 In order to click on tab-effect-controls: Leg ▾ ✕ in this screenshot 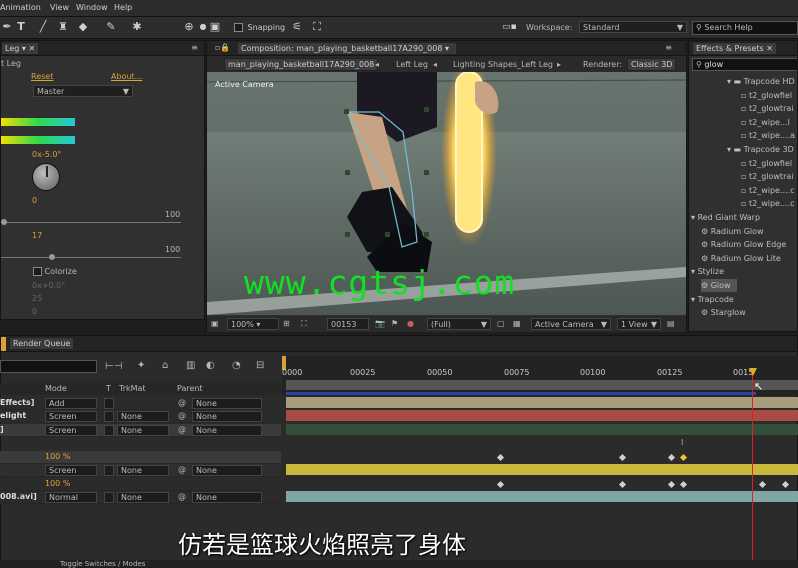, I will do `click(20, 48)`.